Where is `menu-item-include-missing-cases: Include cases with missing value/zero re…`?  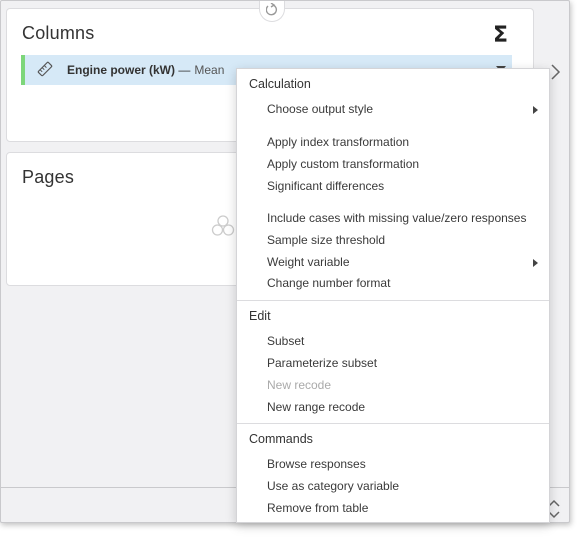
menu-item-include-missing-cases: Include cases with missing value/zero re… is located at coordinates (396, 218).